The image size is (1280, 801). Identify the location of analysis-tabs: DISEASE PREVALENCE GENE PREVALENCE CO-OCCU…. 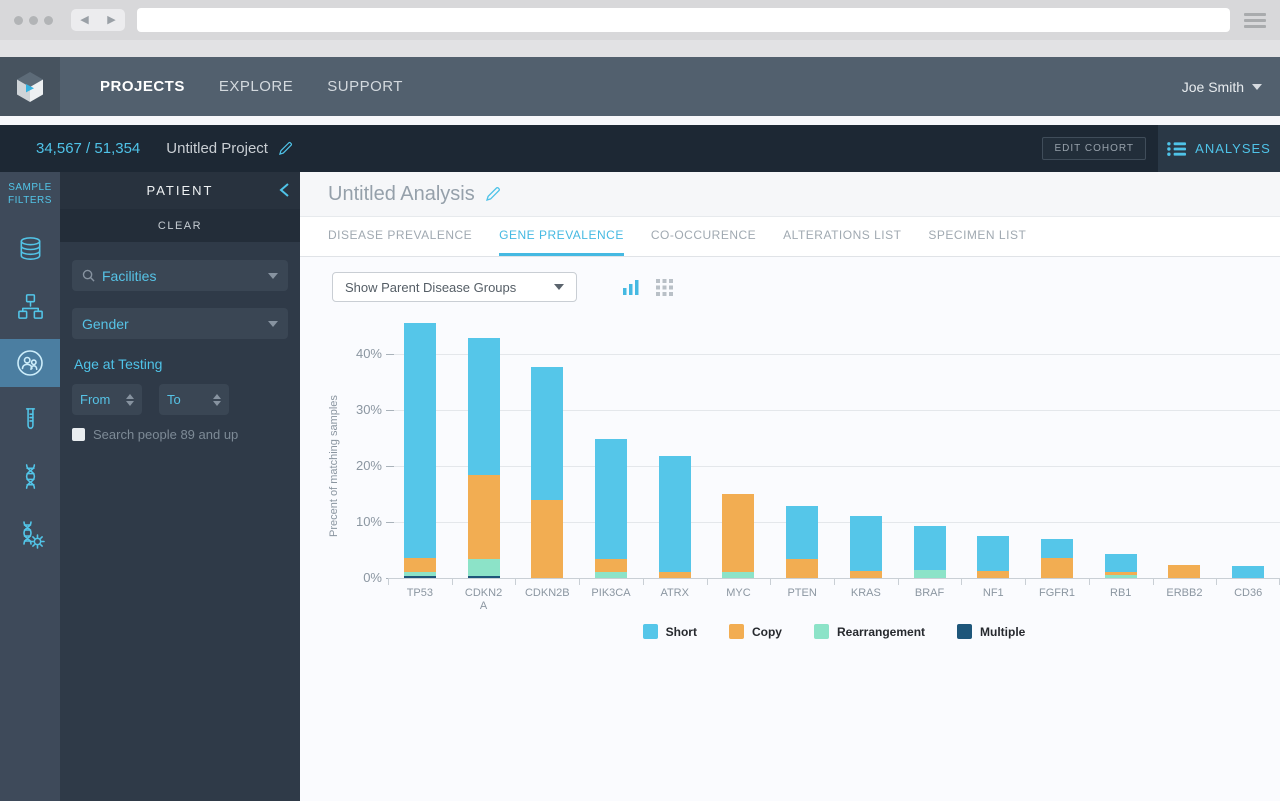
(790, 237).